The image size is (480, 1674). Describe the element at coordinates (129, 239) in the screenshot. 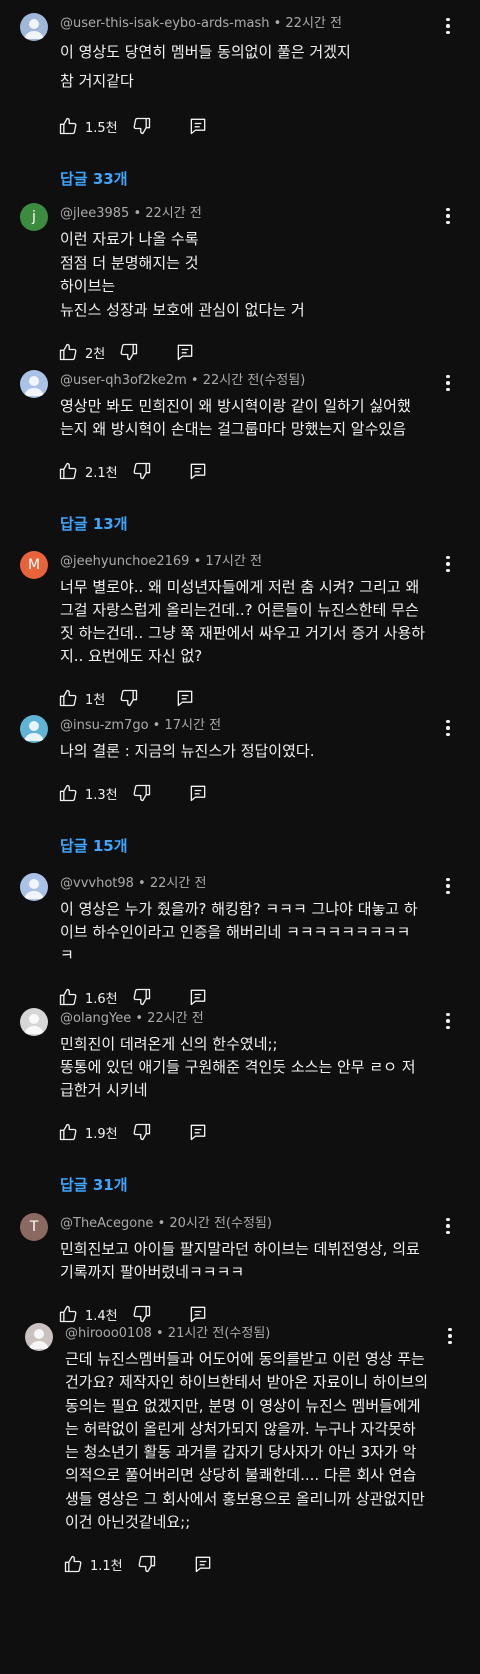

I see `comment-text-line: 이런 자료가 나올 수록` at that location.